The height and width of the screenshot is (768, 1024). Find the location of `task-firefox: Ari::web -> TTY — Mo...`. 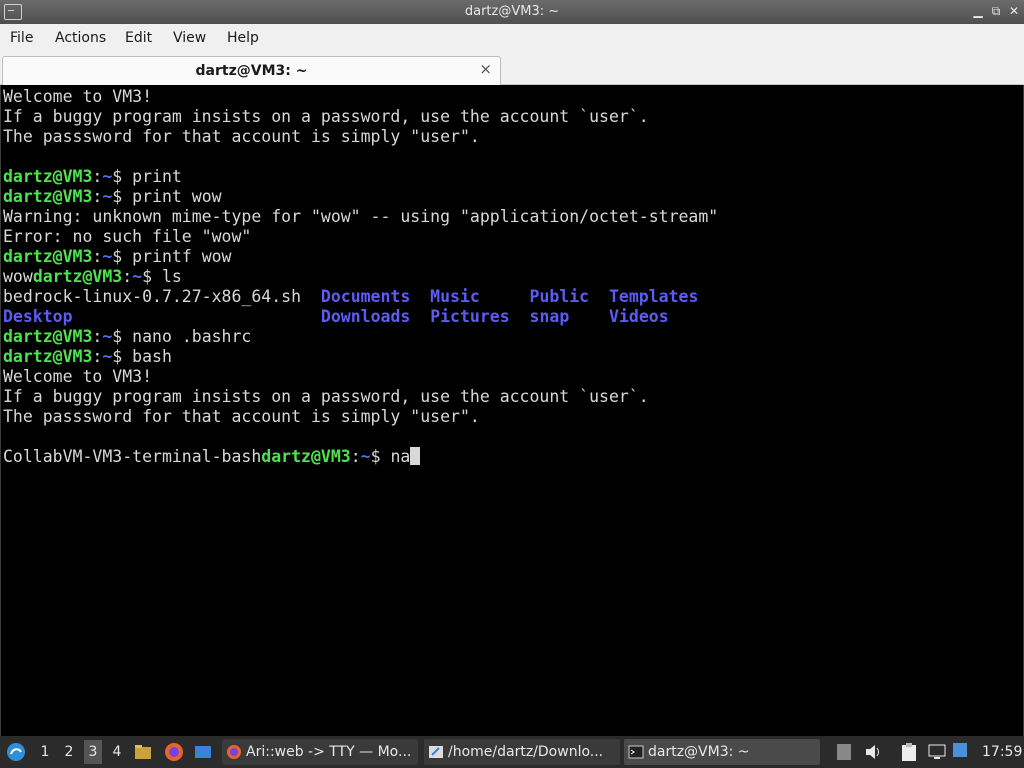

task-firefox: Ari::web -> TTY — Mo... is located at coordinates (320, 752).